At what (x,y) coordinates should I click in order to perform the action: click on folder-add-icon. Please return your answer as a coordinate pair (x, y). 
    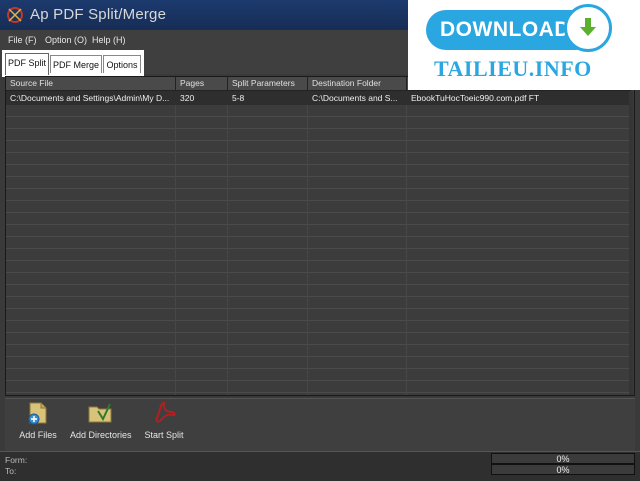
    Looking at the image, I should click on (100, 413).